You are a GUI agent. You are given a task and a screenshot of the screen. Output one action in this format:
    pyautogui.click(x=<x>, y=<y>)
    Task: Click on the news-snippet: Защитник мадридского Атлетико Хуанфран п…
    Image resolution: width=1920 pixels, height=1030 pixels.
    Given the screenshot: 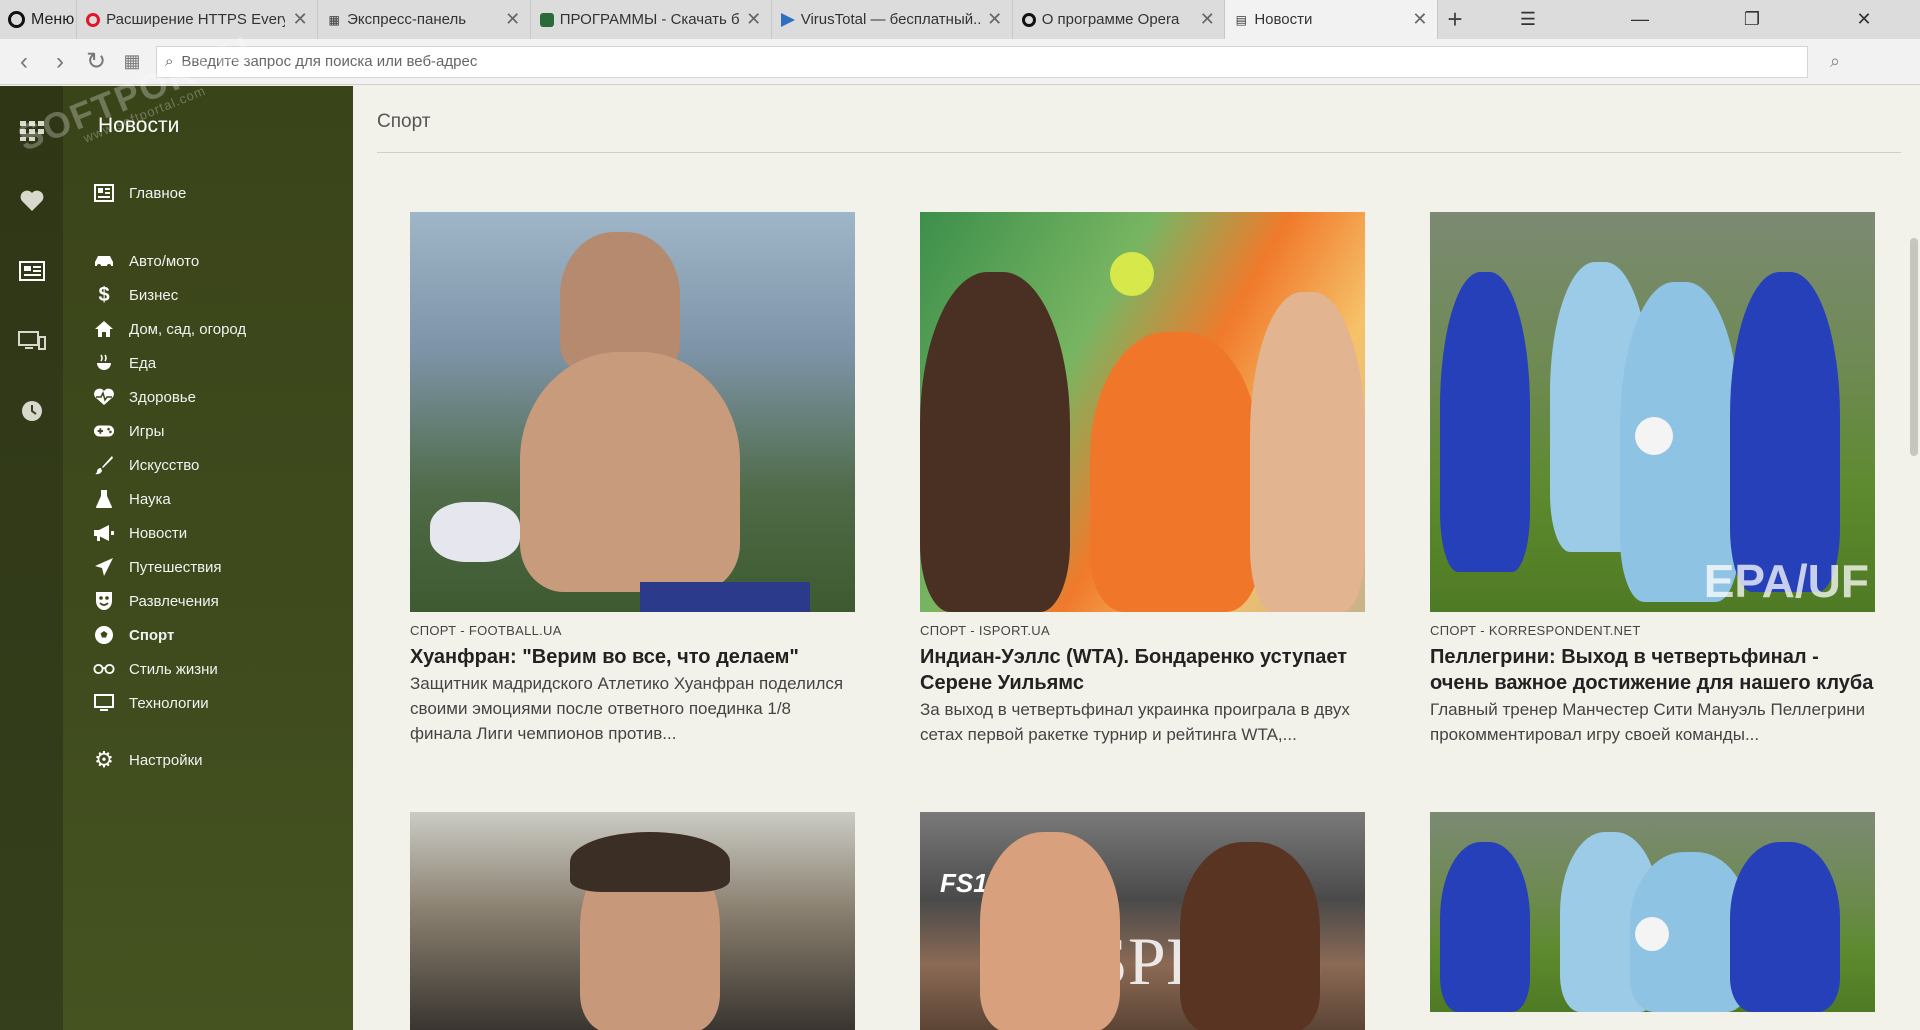 What is the action you would take?
    pyautogui.click(x=627, y=708)
    